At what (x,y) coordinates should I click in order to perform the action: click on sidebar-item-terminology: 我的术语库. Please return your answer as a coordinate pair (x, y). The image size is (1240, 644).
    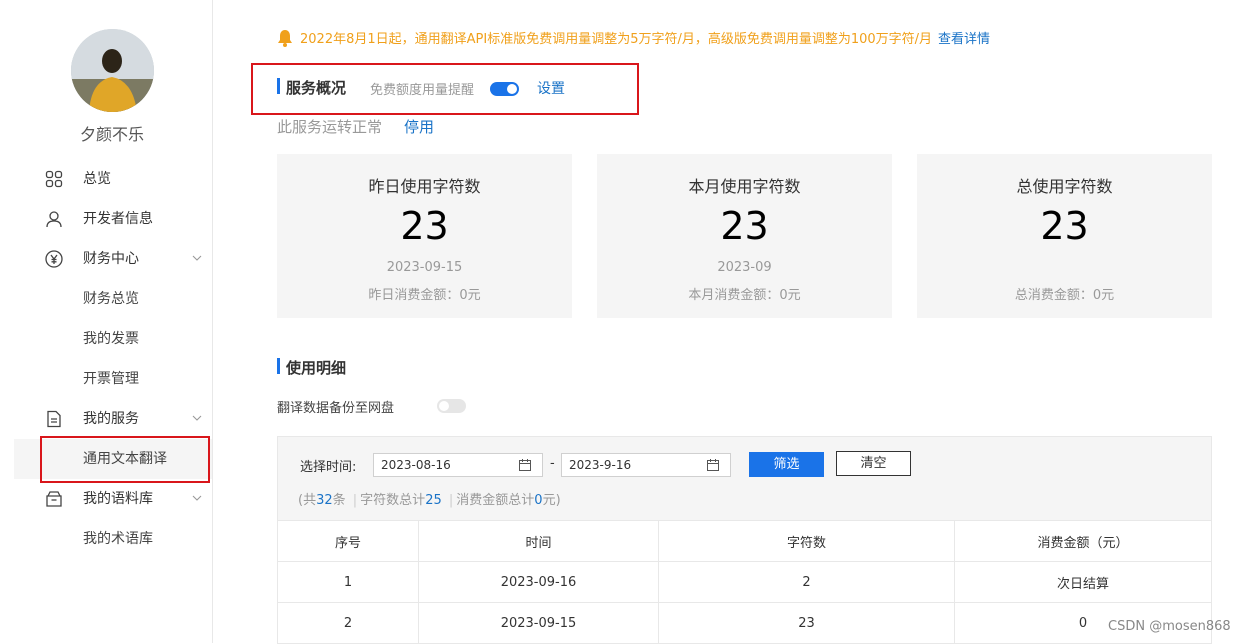
    Looking at the image, I should click on (106, 539).